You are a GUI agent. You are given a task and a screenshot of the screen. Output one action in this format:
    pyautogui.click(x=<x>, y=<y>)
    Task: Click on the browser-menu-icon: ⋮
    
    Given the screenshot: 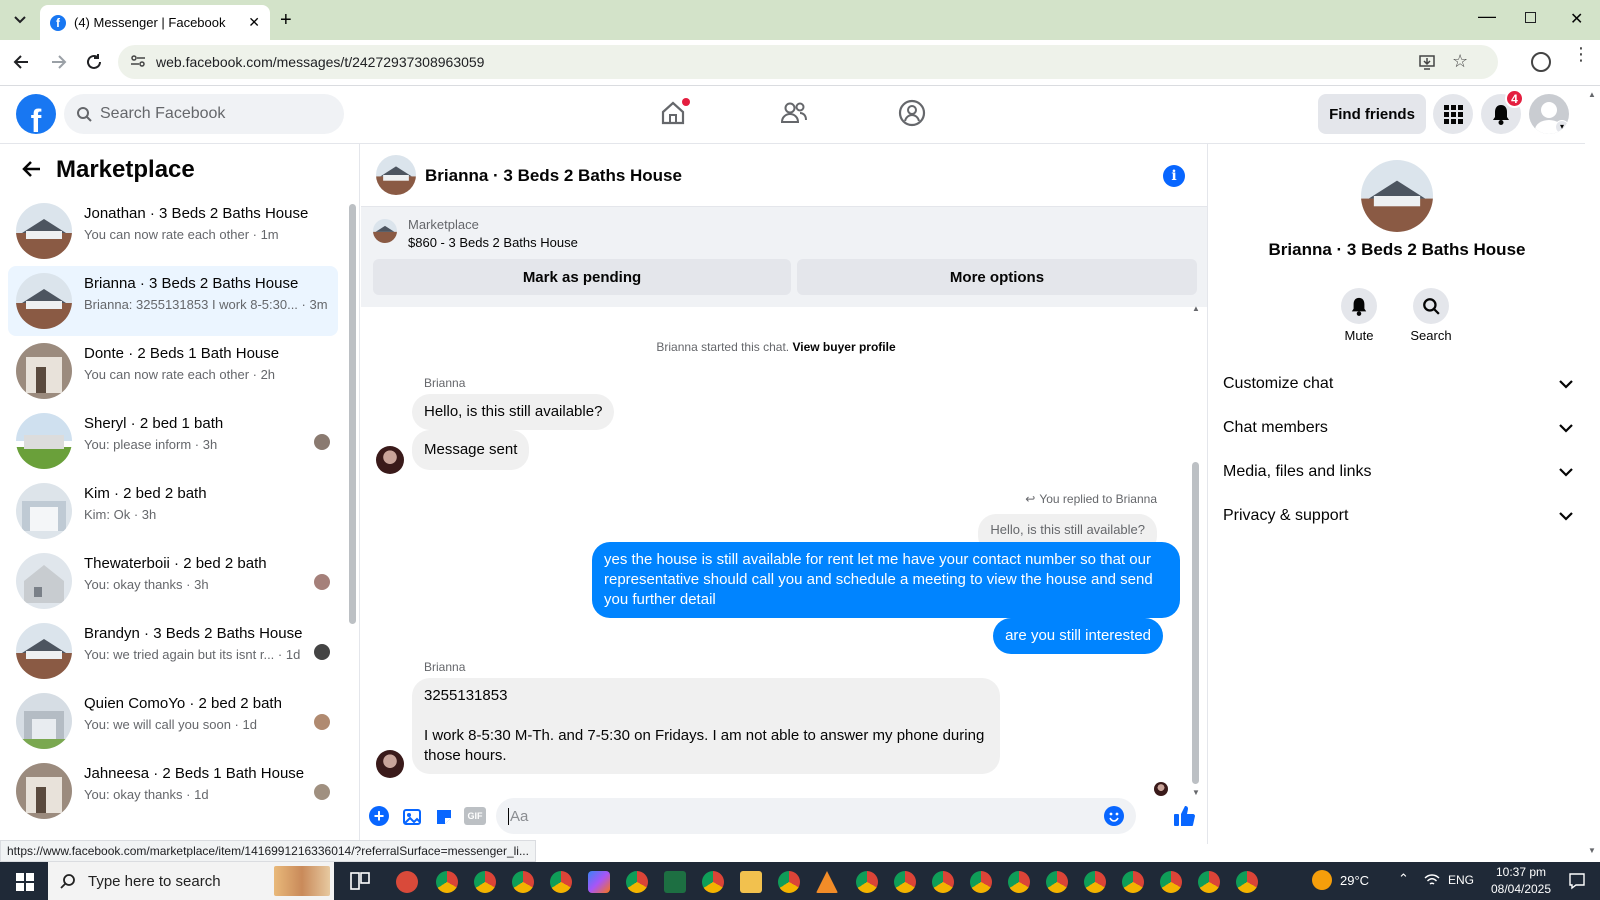 What is the action you would take?
    pyautogui.click(x=1581, y=54)
    